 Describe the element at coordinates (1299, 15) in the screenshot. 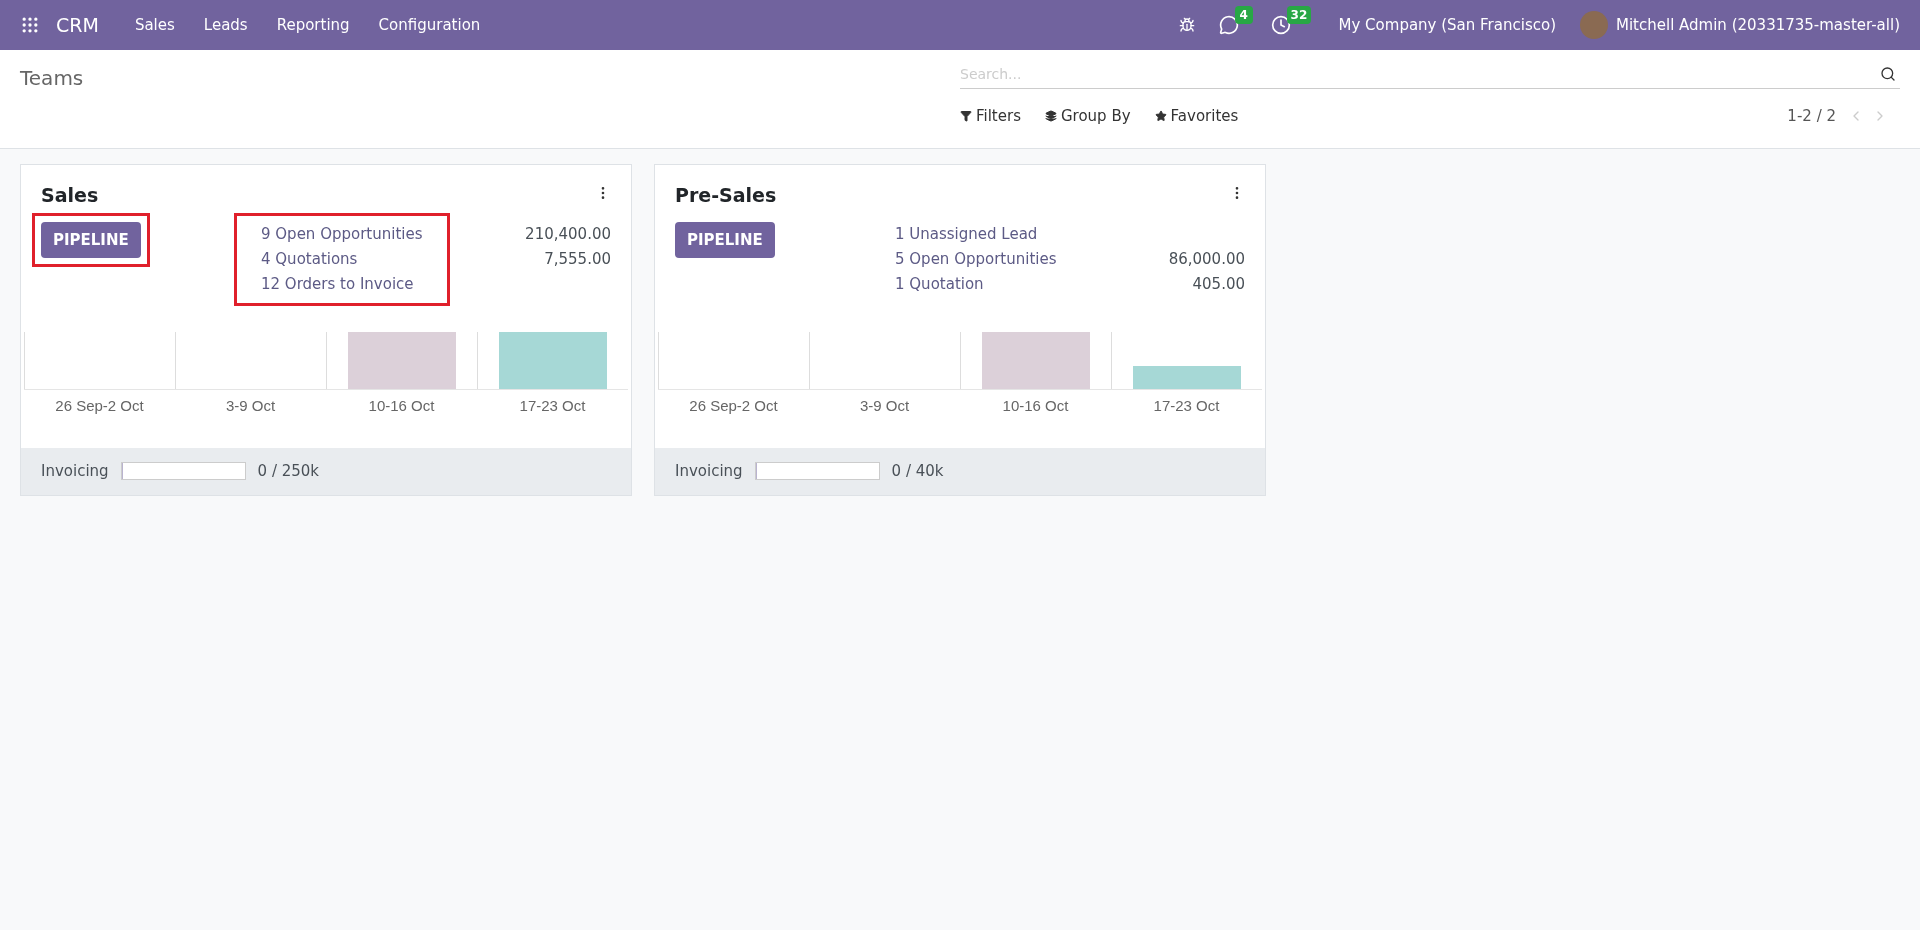

I see `activity-count-badge: 32` at that location.